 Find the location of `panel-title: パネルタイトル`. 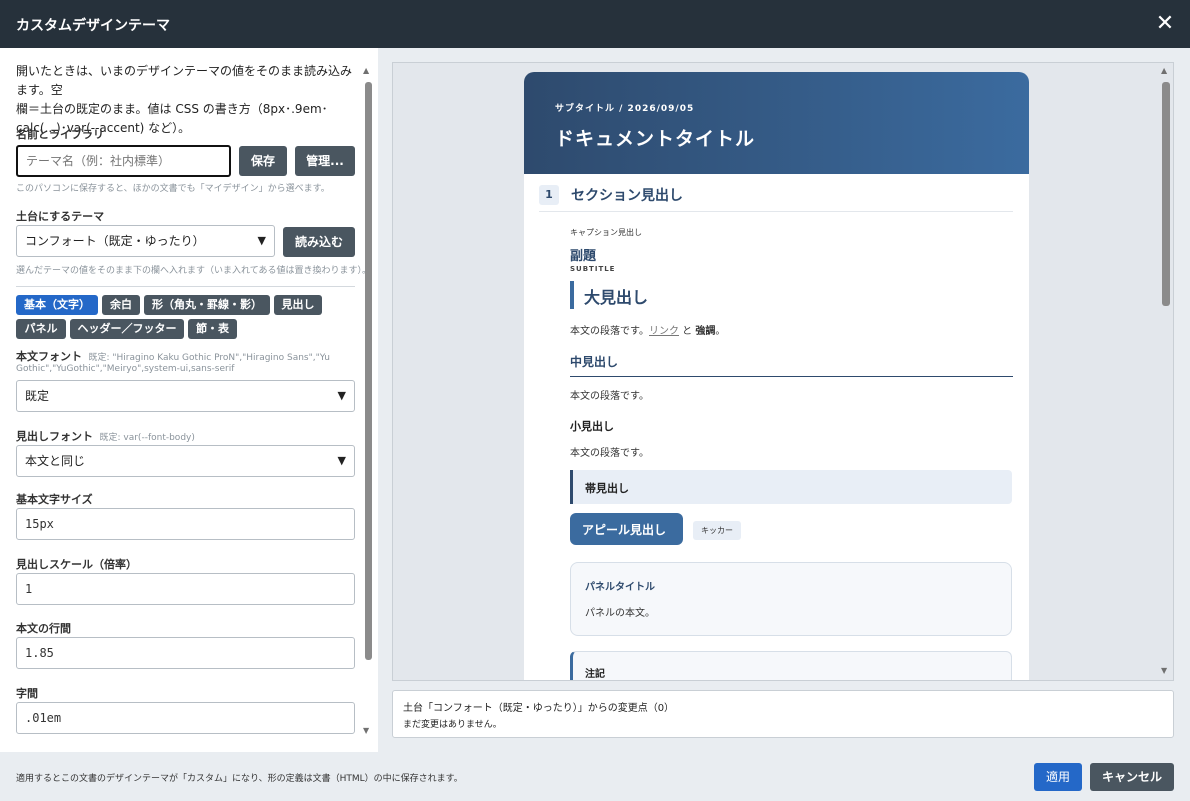

panel-title: パネルタイトル is located at coordinates (620, 587).